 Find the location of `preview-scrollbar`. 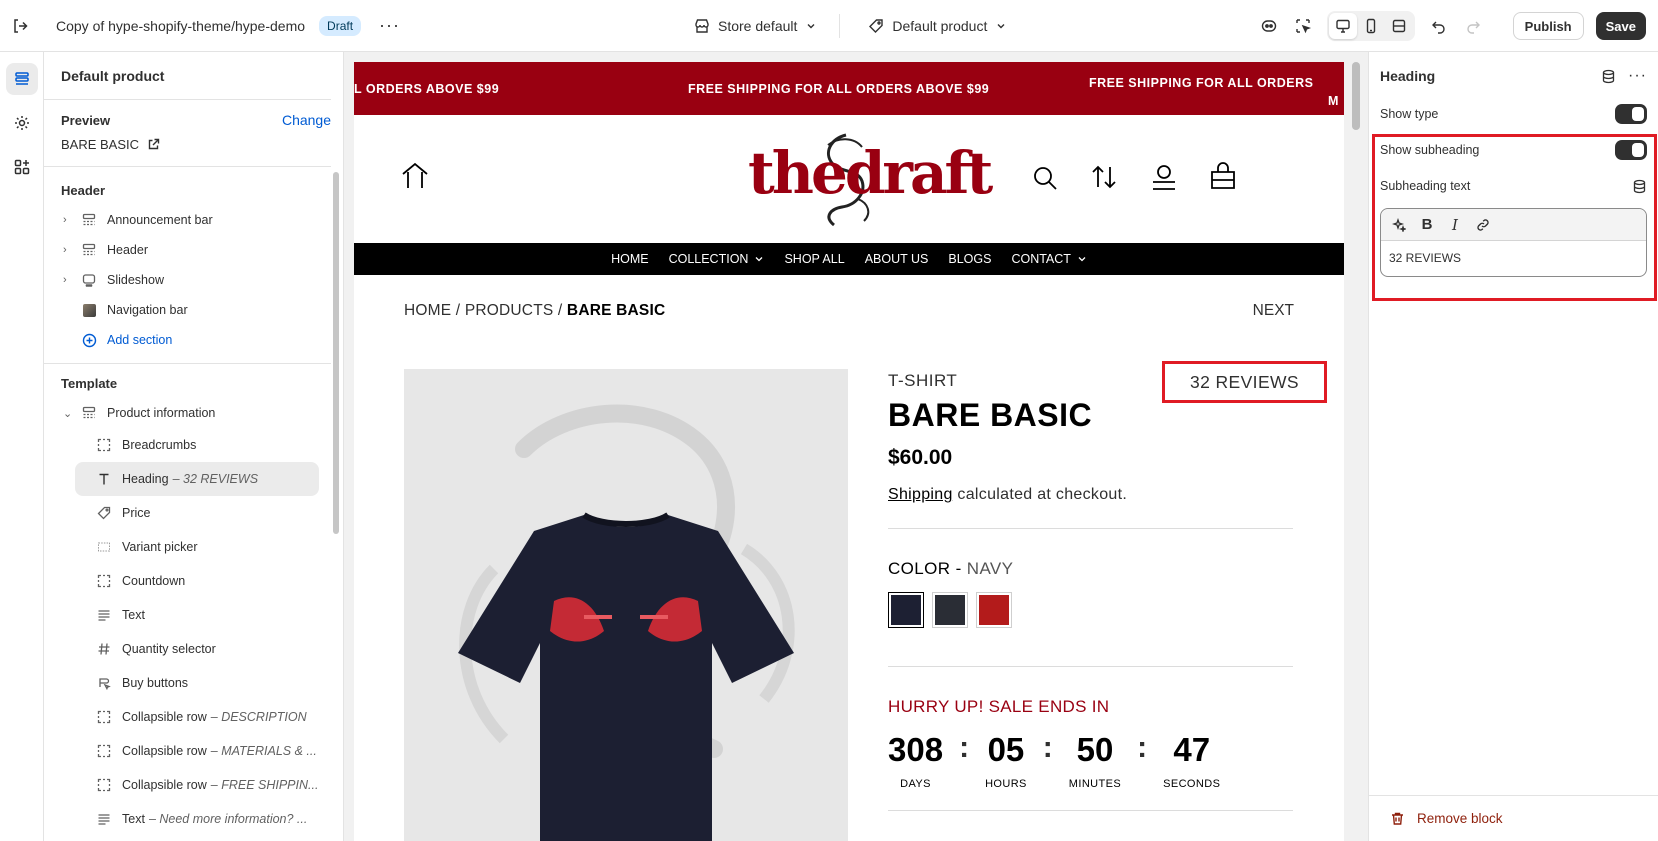

preview-scrollbar is located at coordinates (1356, 96).